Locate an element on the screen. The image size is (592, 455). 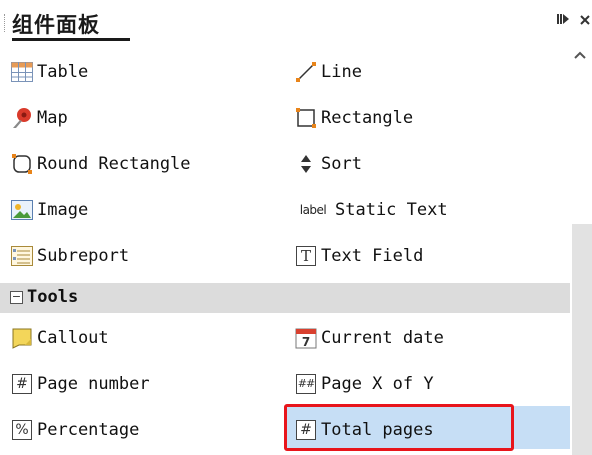
page-number-icon: # is located at coordinates (22, 384).